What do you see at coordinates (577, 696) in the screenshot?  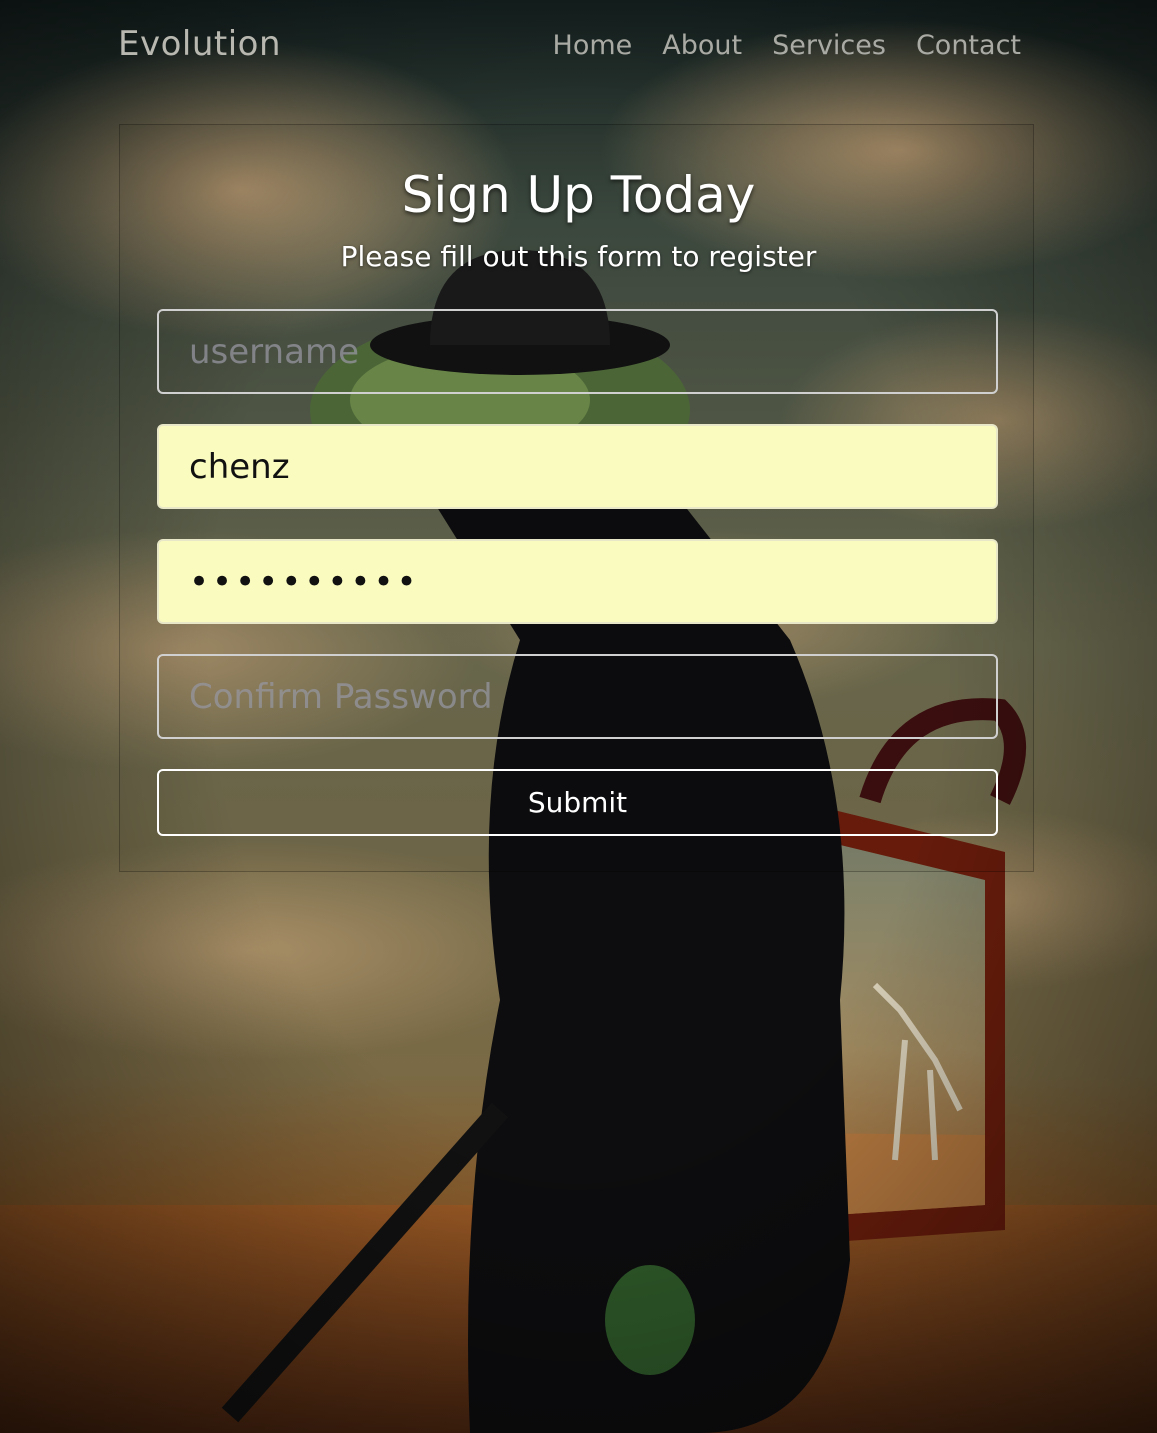 I see `confirm-password-input` at bounding box center [577, 696].